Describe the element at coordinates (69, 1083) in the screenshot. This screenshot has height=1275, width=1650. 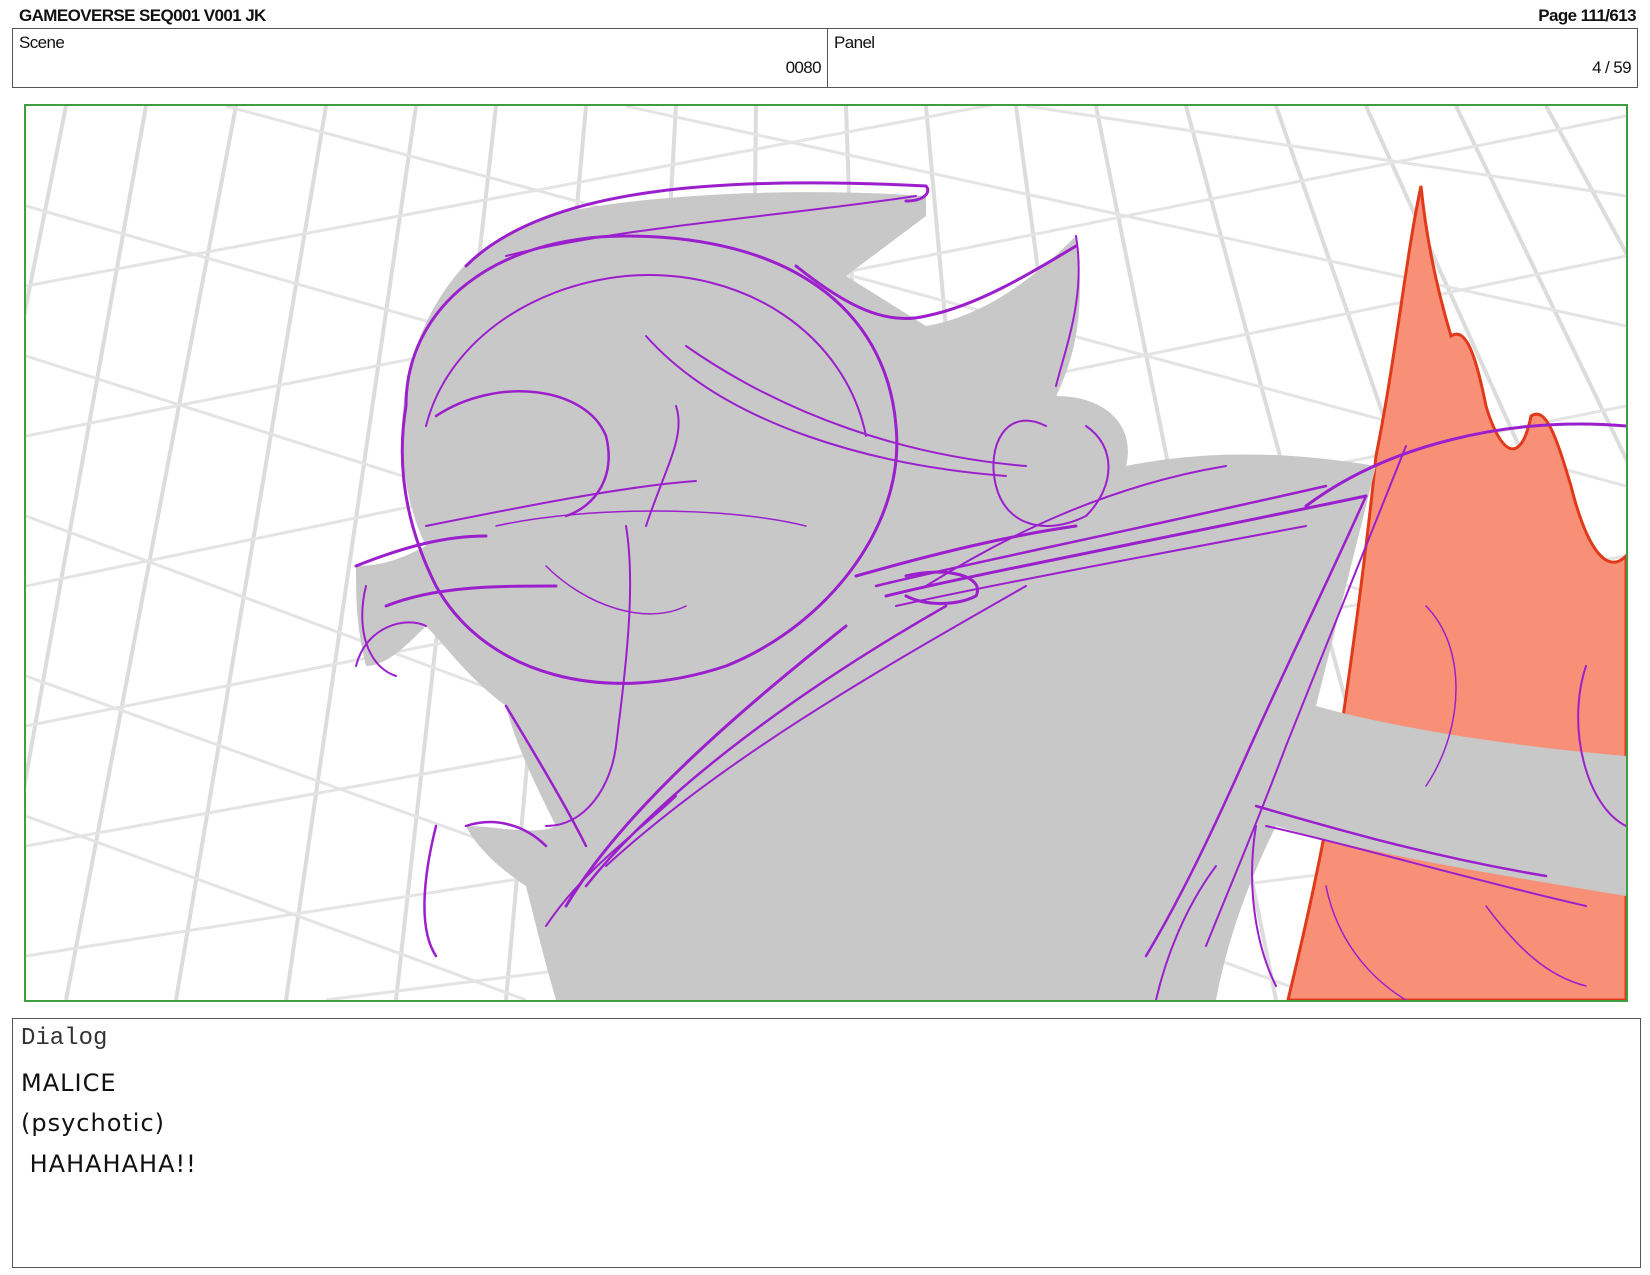
I see `dialog-character-name: MALICE` at that location.